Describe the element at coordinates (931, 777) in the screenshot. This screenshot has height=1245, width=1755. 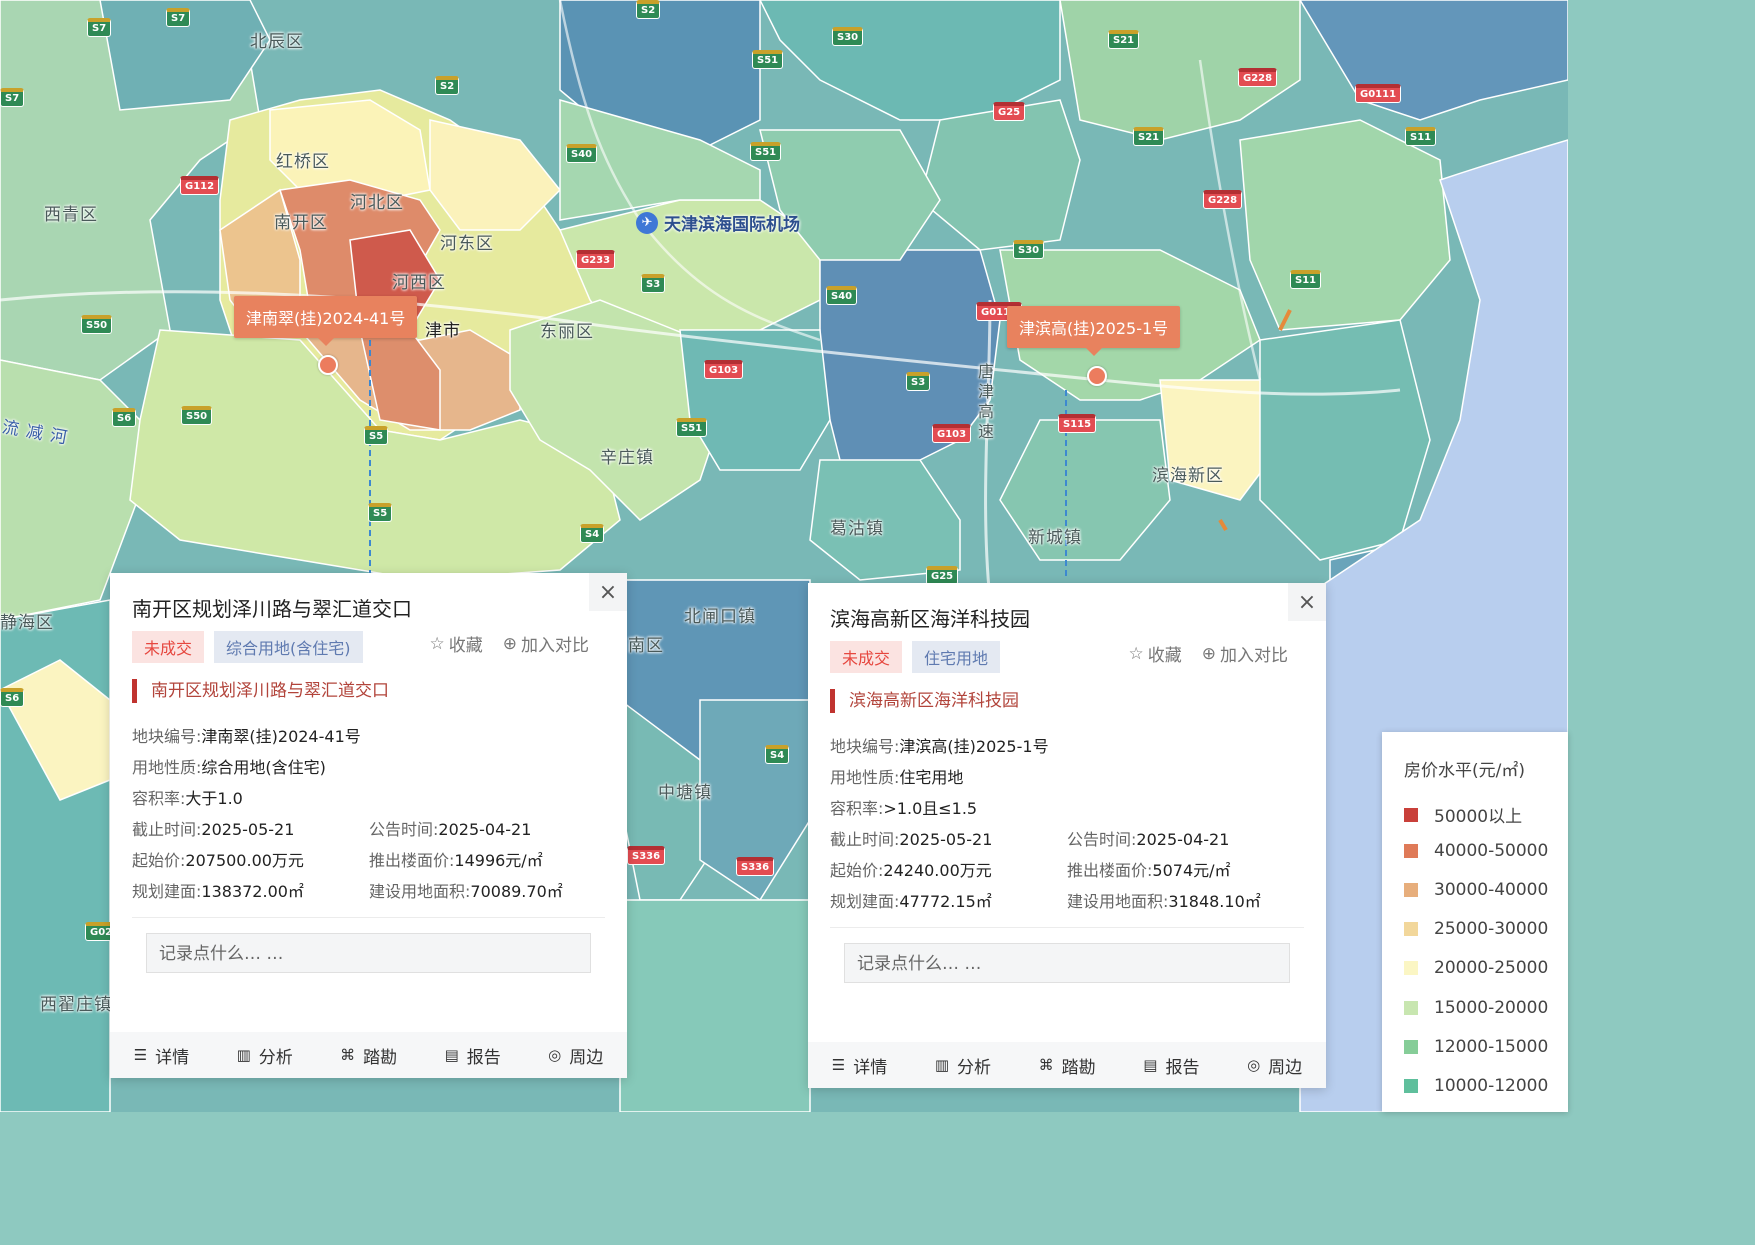
I see `field-value: 住宅用地` at that location.